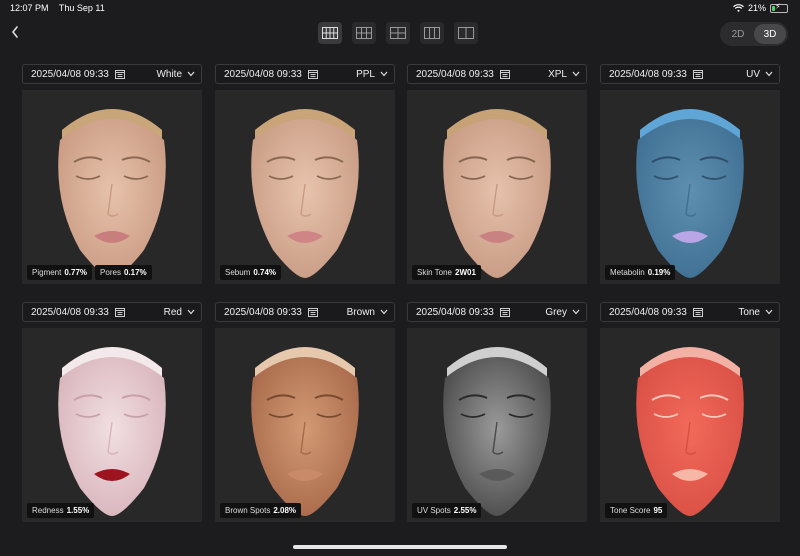 Image resolution: width=800 pixels, height=556 pixels. What do you see at coordinates (738, 8) in the screenshot?
I see `wifi-icon` at bounding box center [738, 8].